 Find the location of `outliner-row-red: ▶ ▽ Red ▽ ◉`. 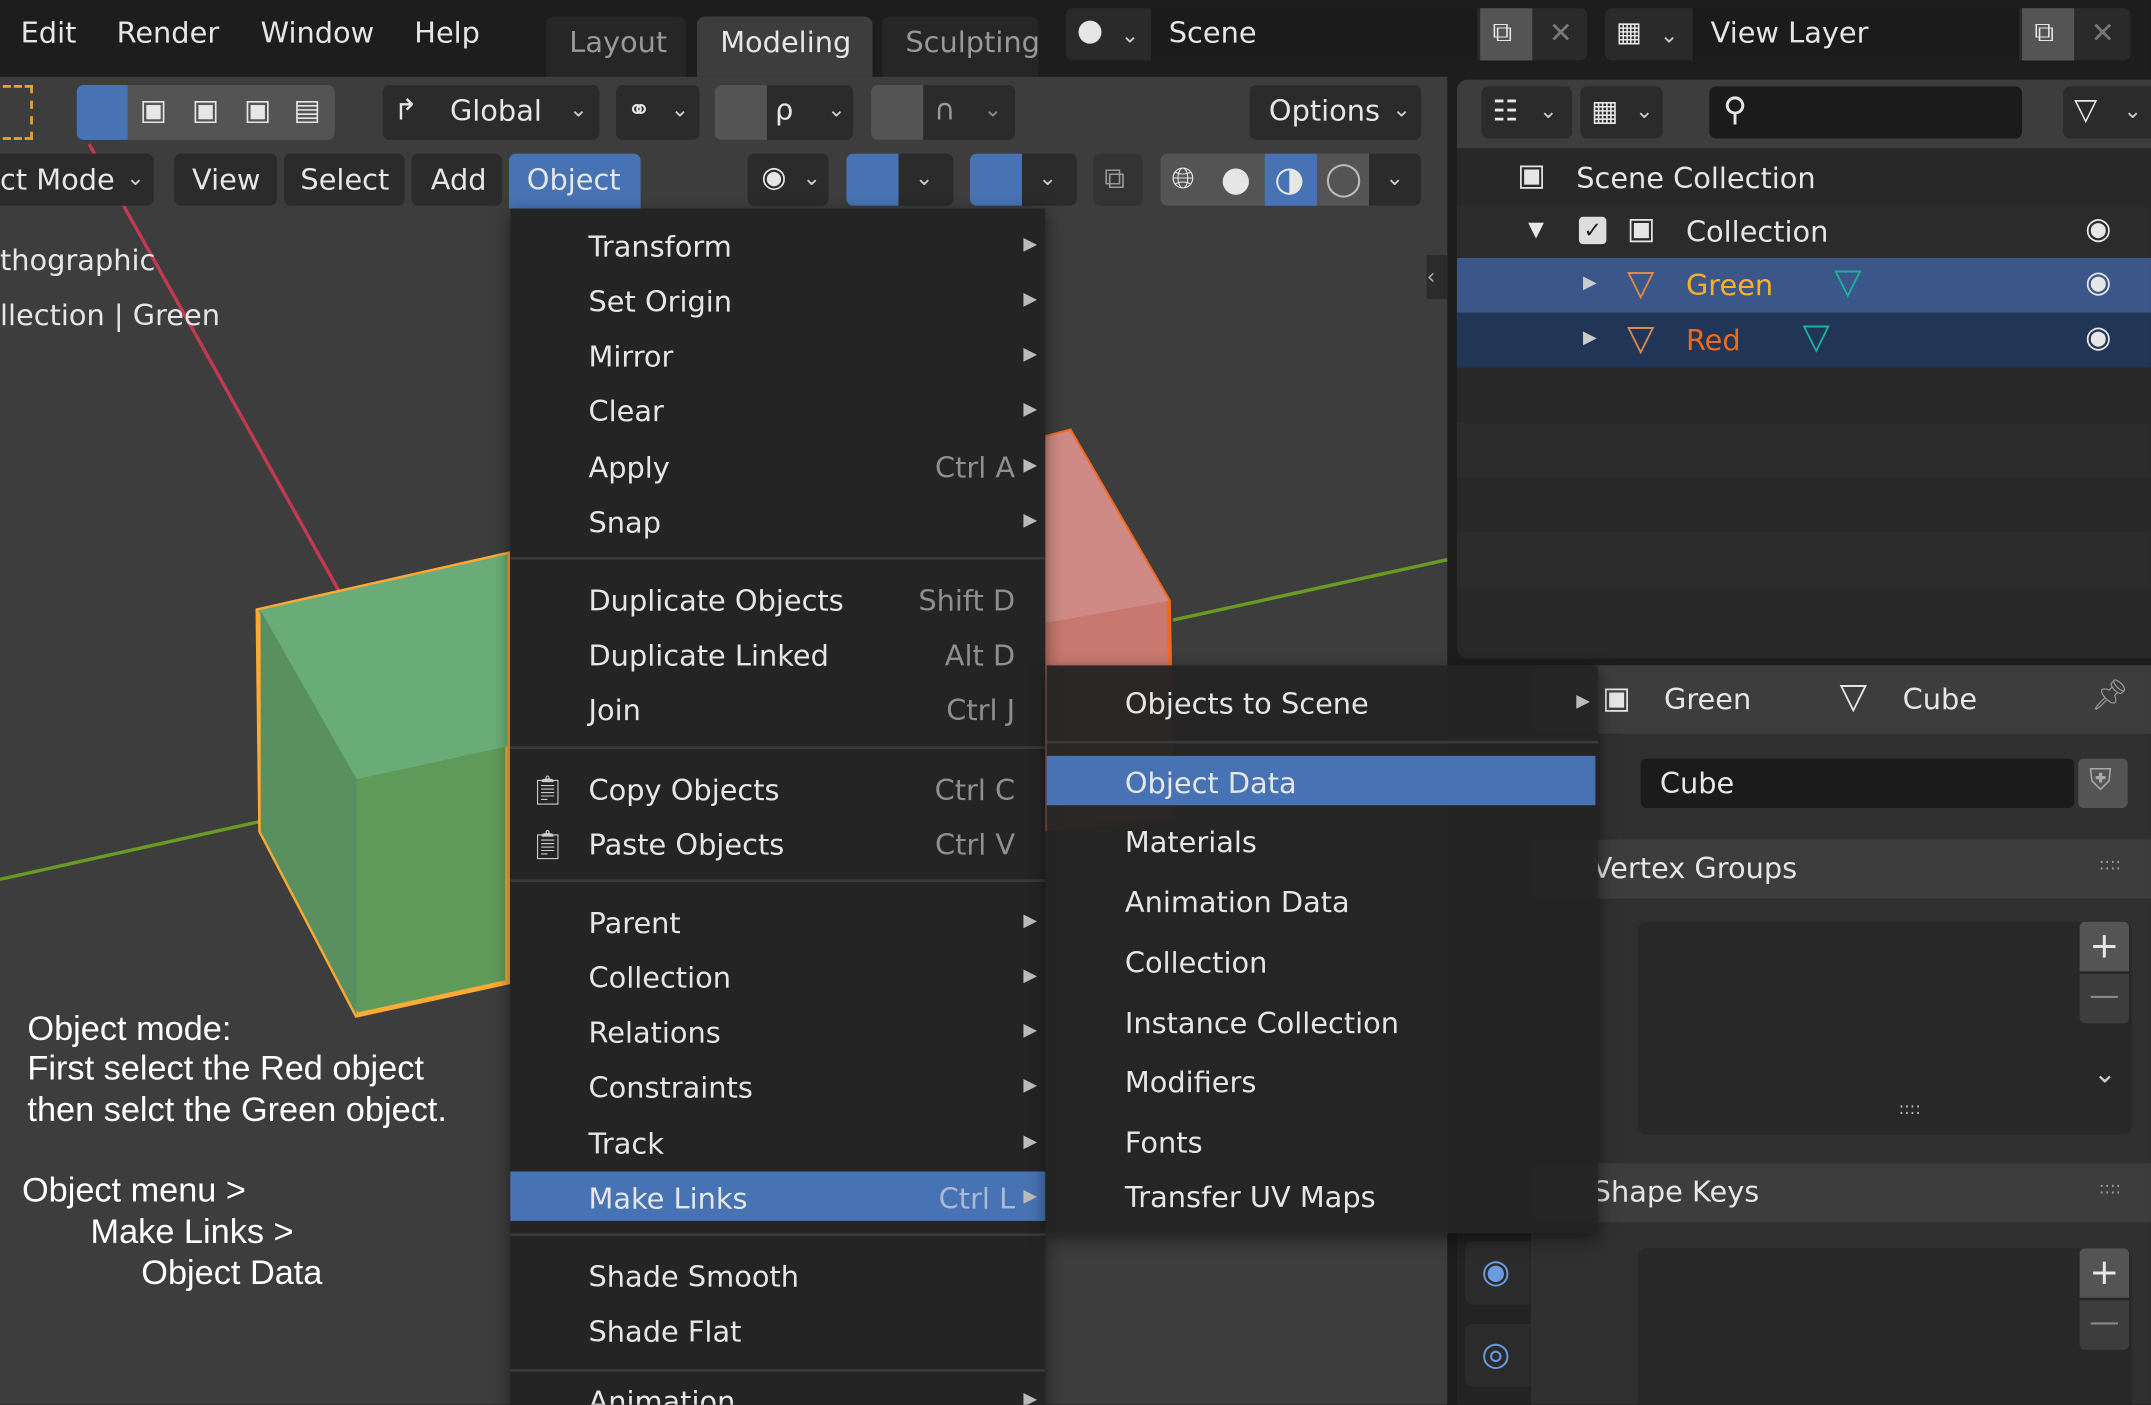

outliner-row-red: ▶ ▽ Red ▽ ◉ is located at coordinates (1803, 340).